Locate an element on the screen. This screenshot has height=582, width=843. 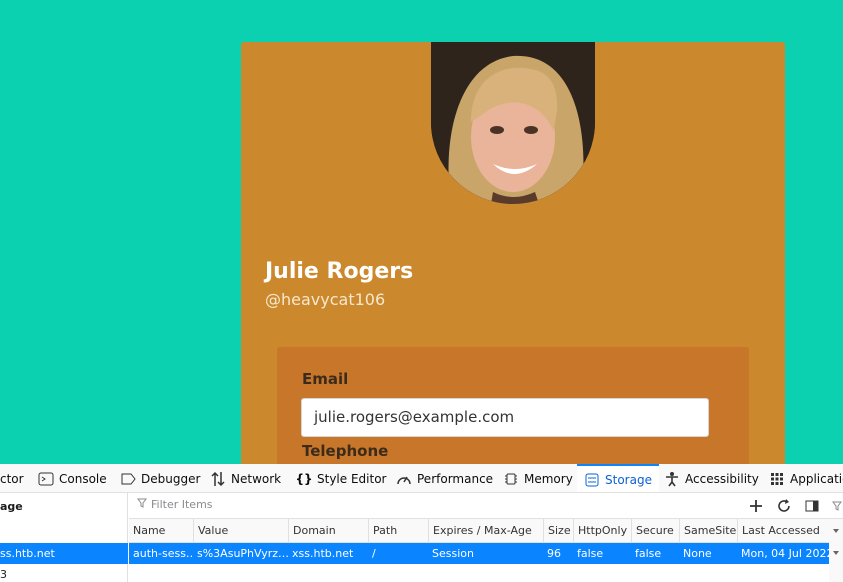
tab-style-editor: {} Style Editor is located at coordinates (341, 478).